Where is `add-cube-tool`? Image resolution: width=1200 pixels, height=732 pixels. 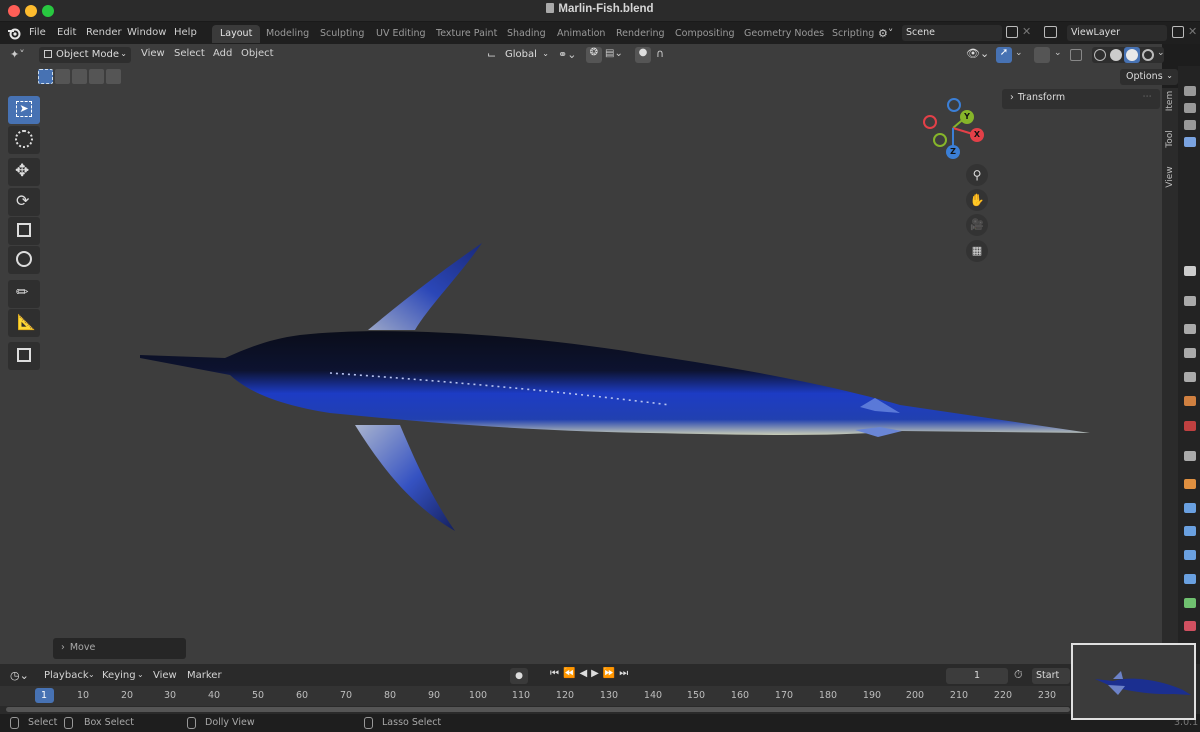
add-cube-tool is located at coordinates (24, 356).